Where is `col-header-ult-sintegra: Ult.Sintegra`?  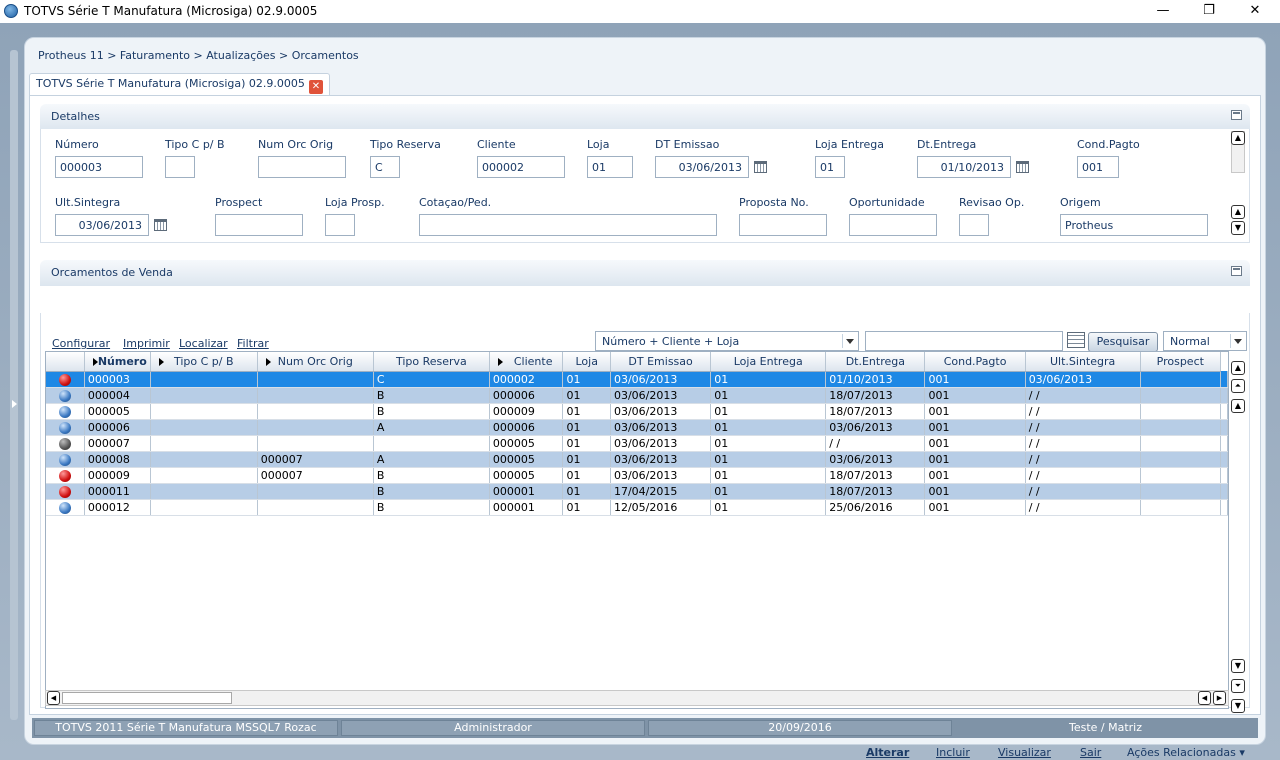
col-header-ult-sintegra: Ult.Sintegra is located at coordinates (1083, 362).